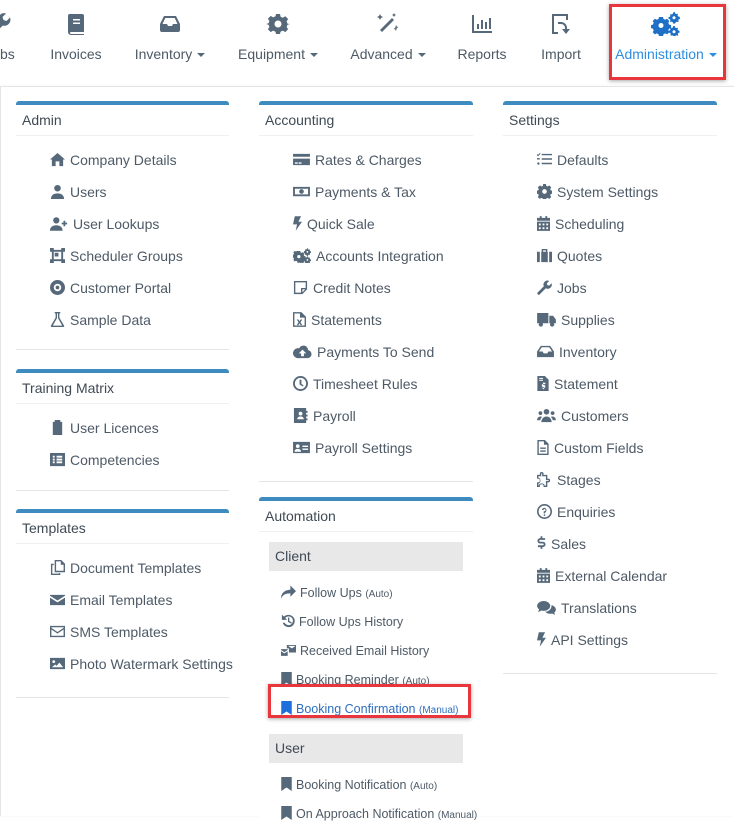 The width and height of the screenshot is (734, 839). What do you see at coordinates (366, 320) in the screenshot?
I see `menu-statements: Statements` at bounding box center [366, 320].